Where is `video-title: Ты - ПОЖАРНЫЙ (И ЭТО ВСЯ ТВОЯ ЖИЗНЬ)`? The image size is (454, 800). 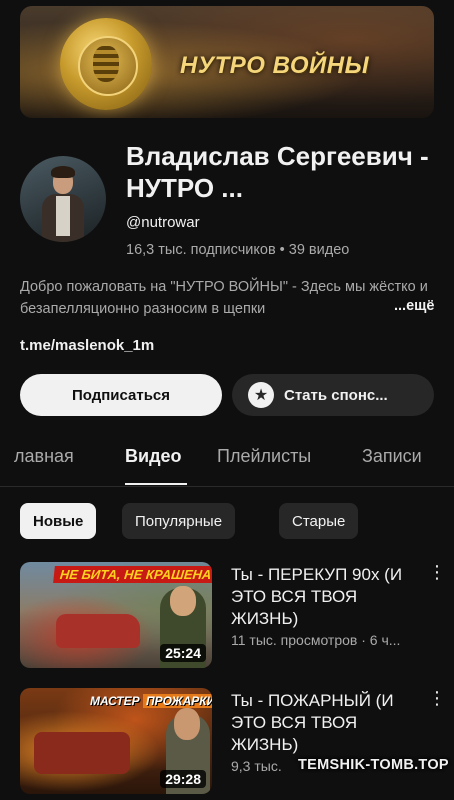 video-title: Ты - ПОЖАРНЫЙ (И ЭТО ВСЯ ТВОЯ ЖИЗНЬ) is located at coordinates (325, 723).